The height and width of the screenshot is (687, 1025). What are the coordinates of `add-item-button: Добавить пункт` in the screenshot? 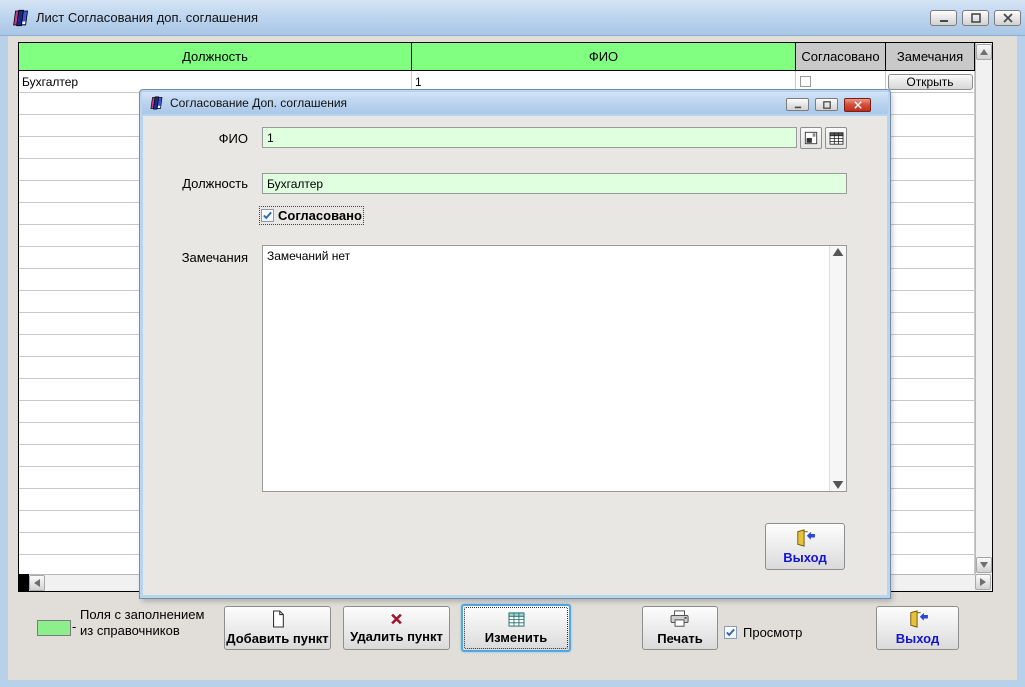 It's located at (277, 628).